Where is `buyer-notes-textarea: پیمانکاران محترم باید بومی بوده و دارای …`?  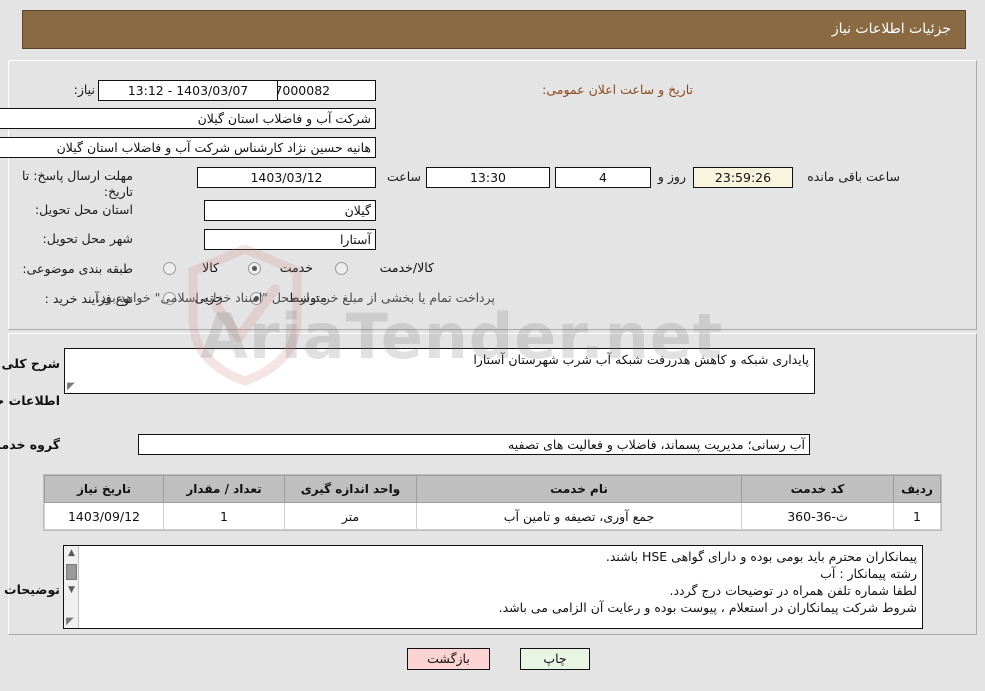 buyer-notes-textarea: پیمانکاران محترم باید بومی بوده و دارای … is located at coordinates (493, 587).